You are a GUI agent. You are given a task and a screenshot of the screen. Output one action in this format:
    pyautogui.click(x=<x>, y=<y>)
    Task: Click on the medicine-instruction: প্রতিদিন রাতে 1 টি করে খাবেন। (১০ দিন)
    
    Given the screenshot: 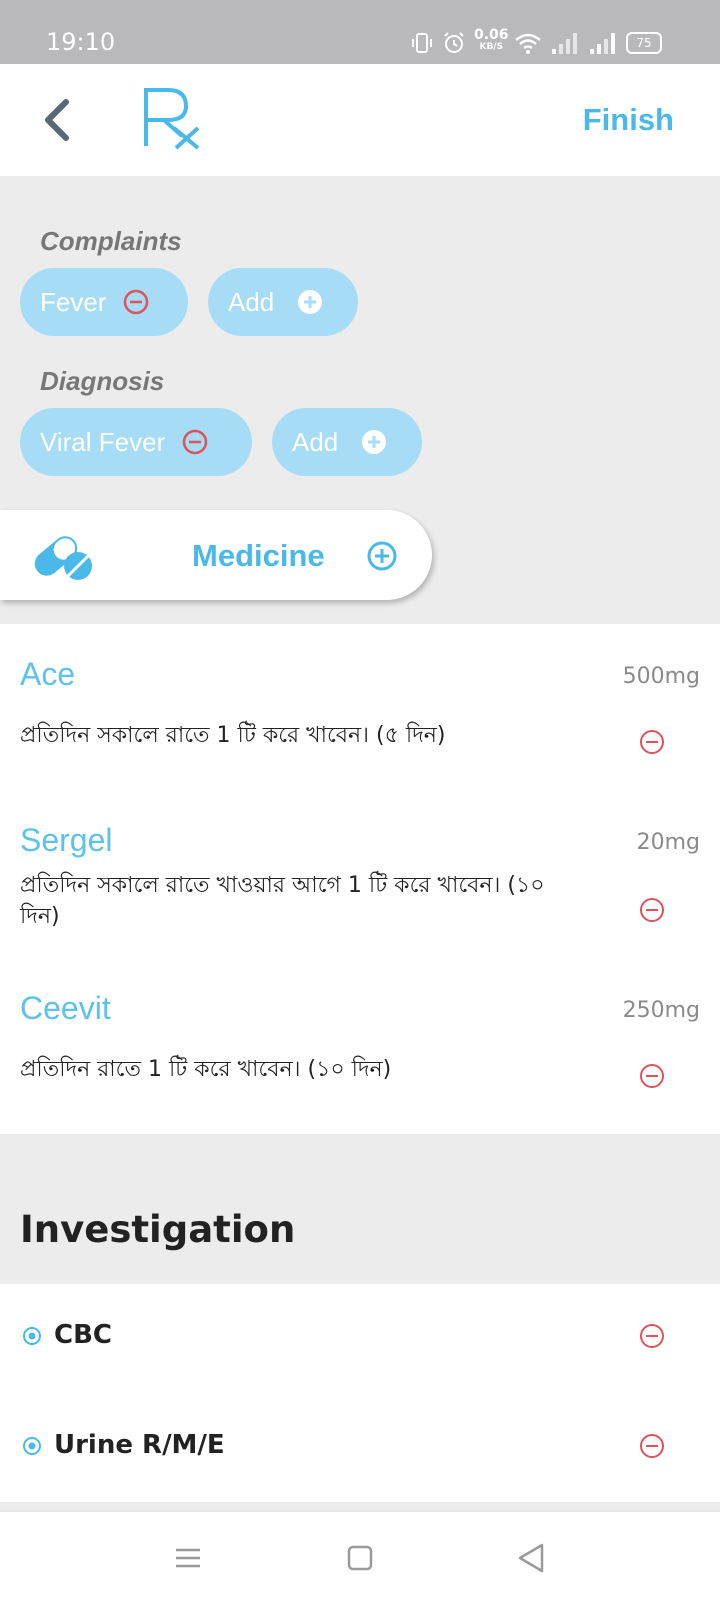 What is the action you would take?
    pyautogui.click(x=206, y=1069)
    